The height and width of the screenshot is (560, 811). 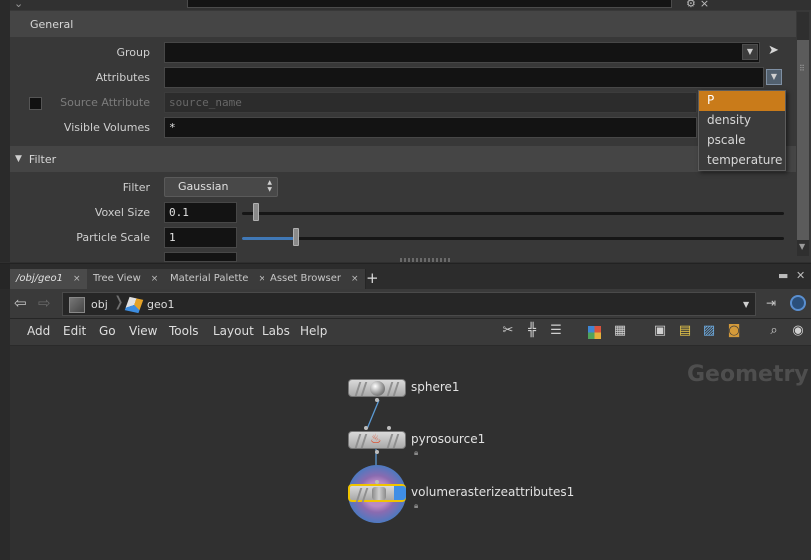 I want to click on node-pyrosource1: ♨, so click(x=377, y=440).